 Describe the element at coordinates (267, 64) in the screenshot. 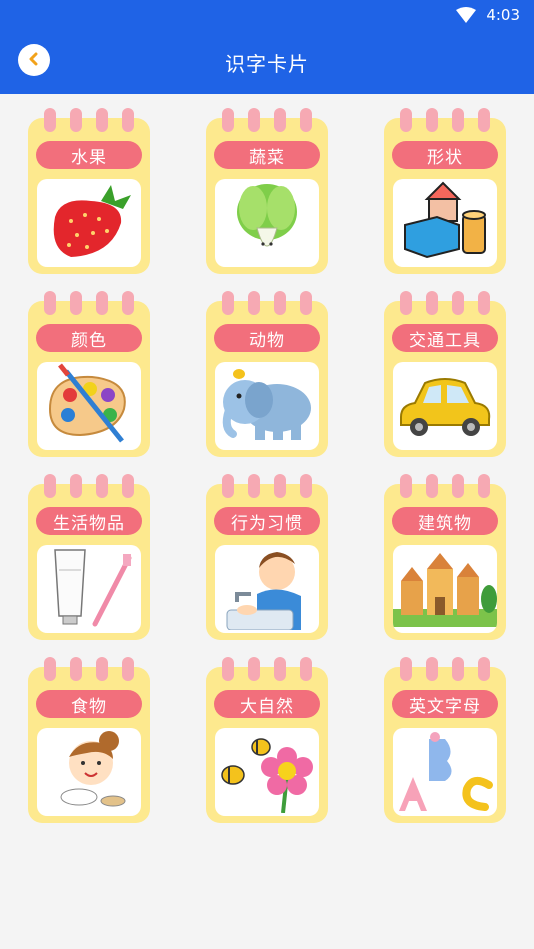

I see `page-title: 识字卡片` at that location.